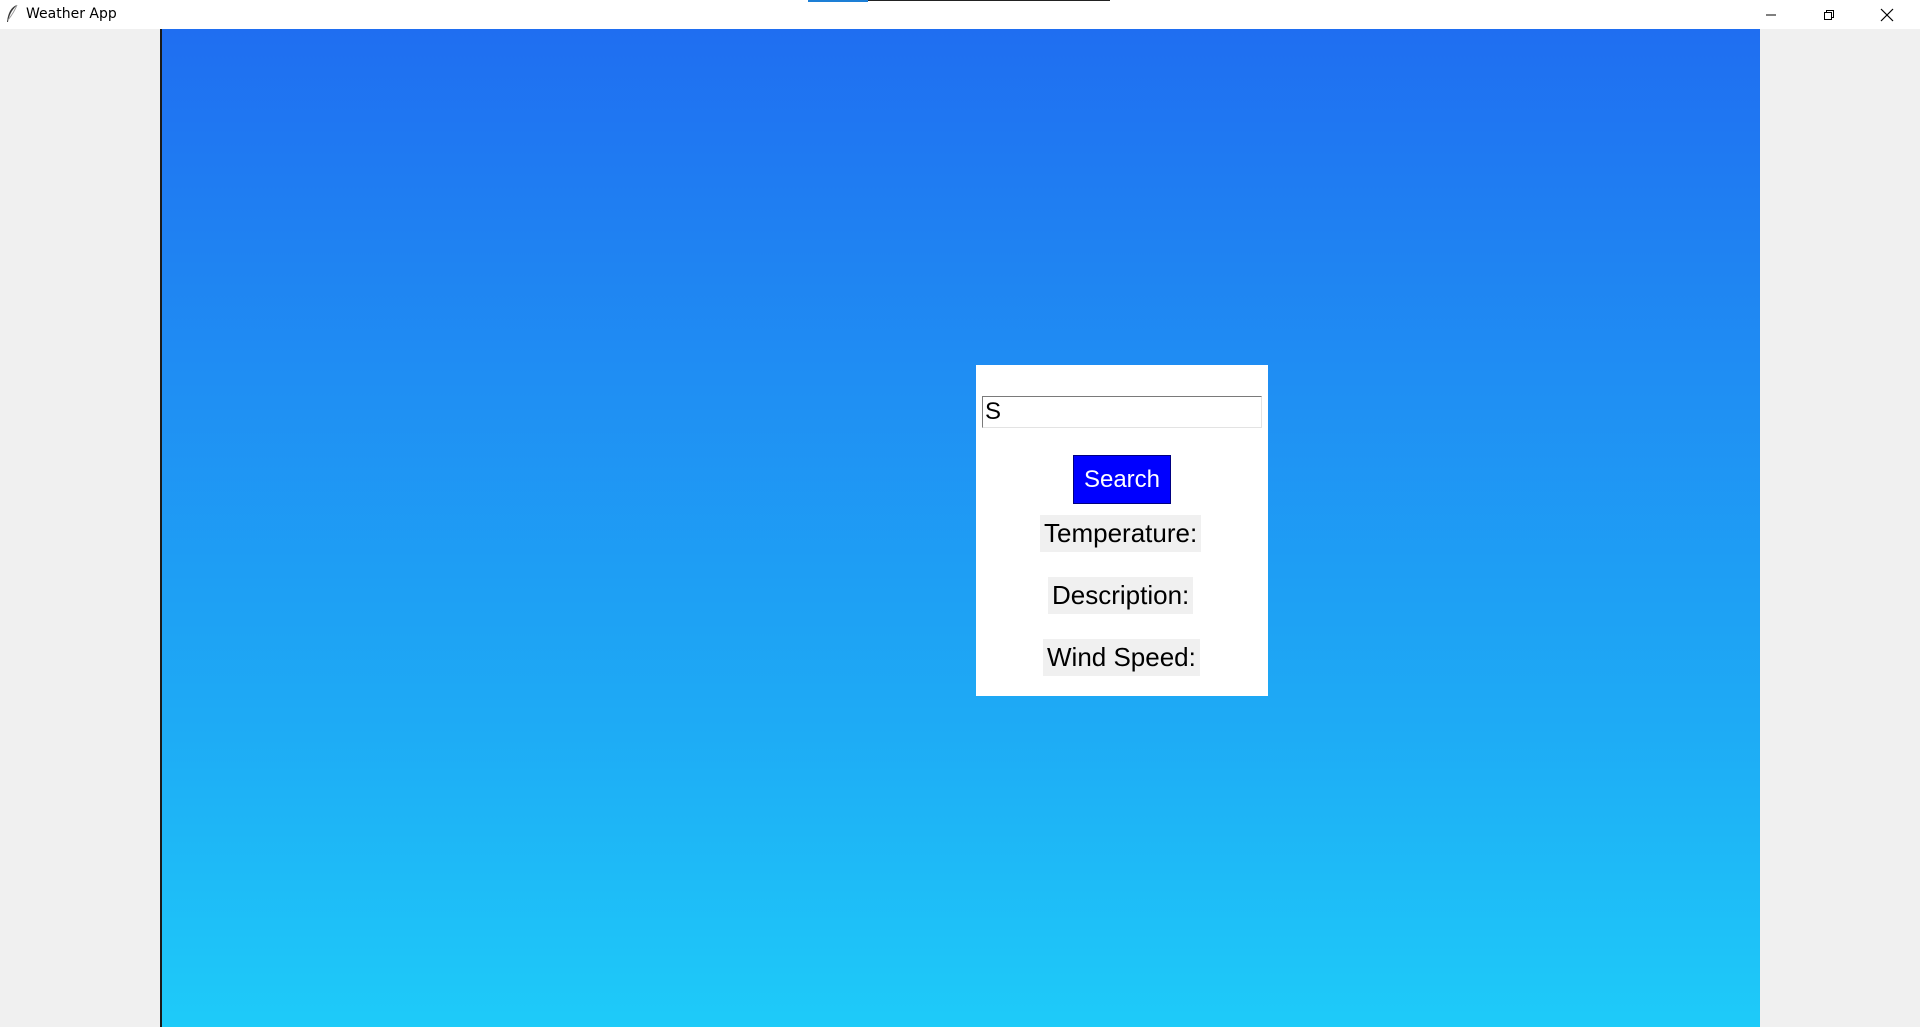 This screenshot has height=1027, width=1920. What do you see at coordinates (71, 14) in the screenshot?
I see `window-title: Weather App` at bounding box center [71, 14].